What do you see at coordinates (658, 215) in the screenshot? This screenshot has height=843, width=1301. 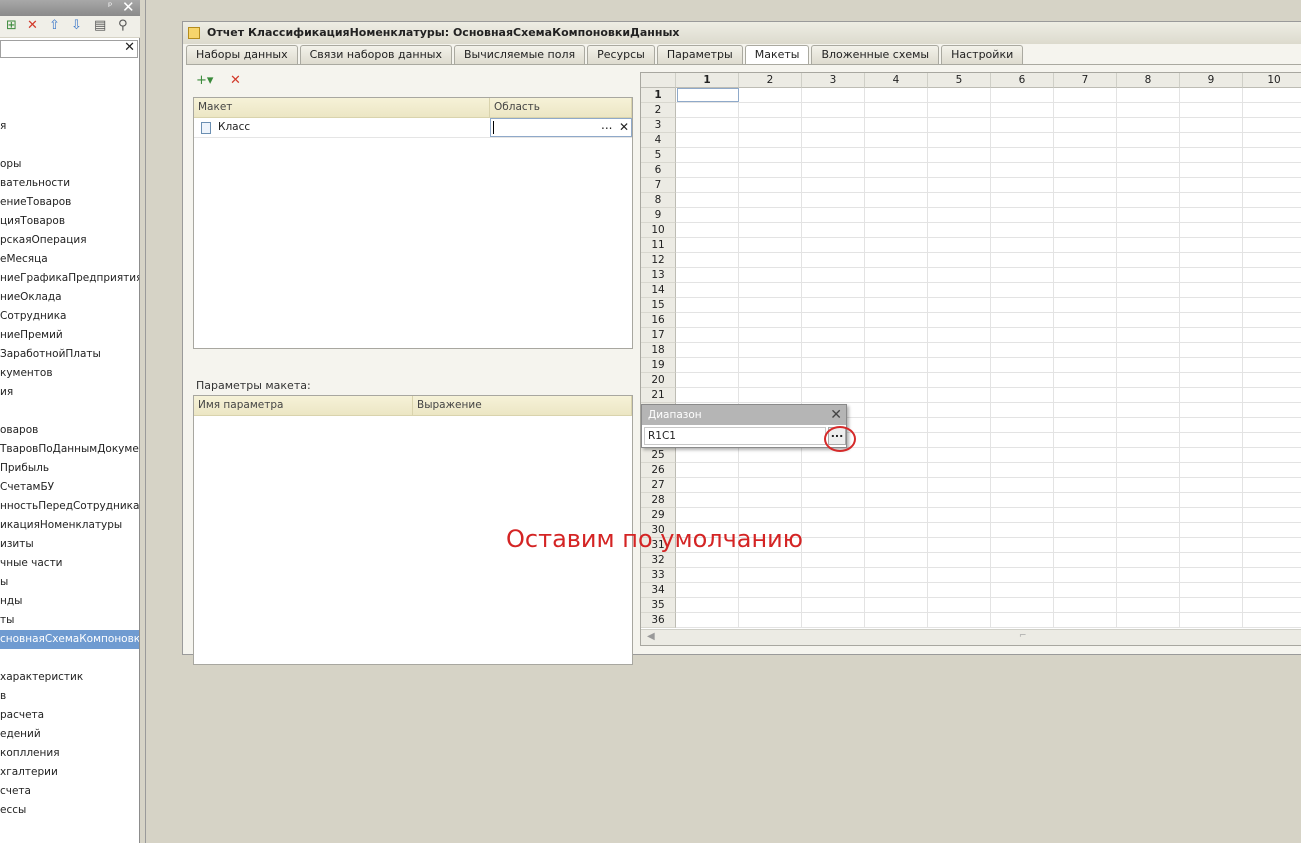 I see `row-header: 9` at bounding box center [658, 215].